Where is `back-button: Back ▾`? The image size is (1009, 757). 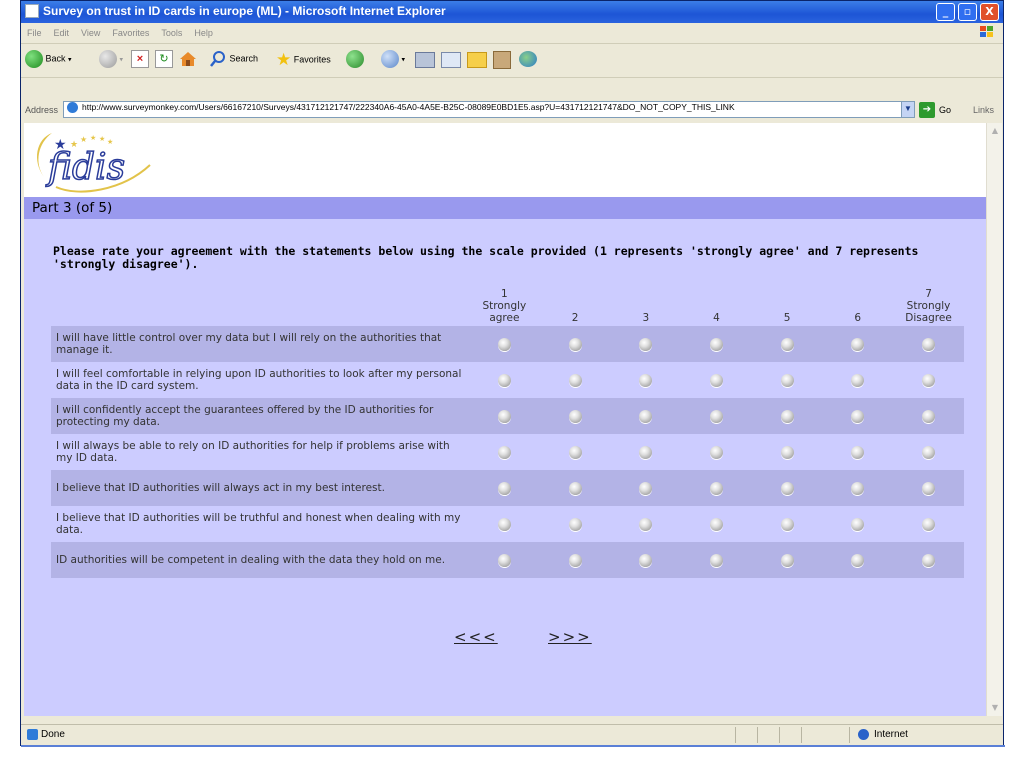
back-button: Back ▾ is located at coordinates (48, 60).